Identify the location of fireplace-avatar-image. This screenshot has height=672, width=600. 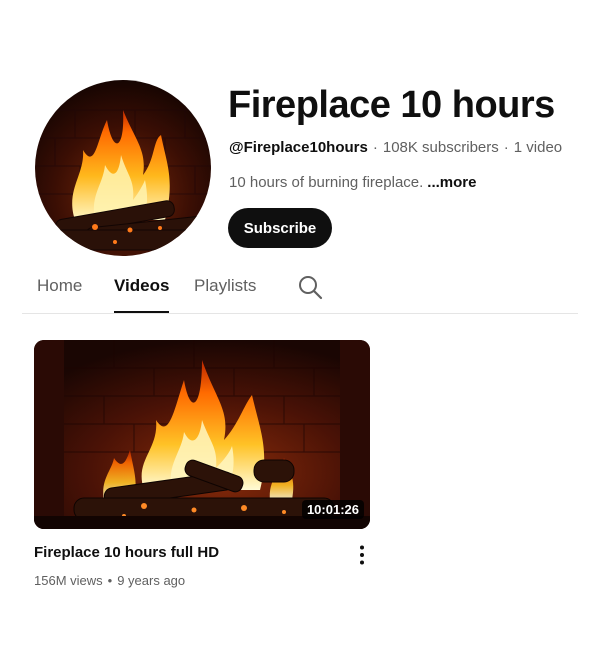
(123, 168).